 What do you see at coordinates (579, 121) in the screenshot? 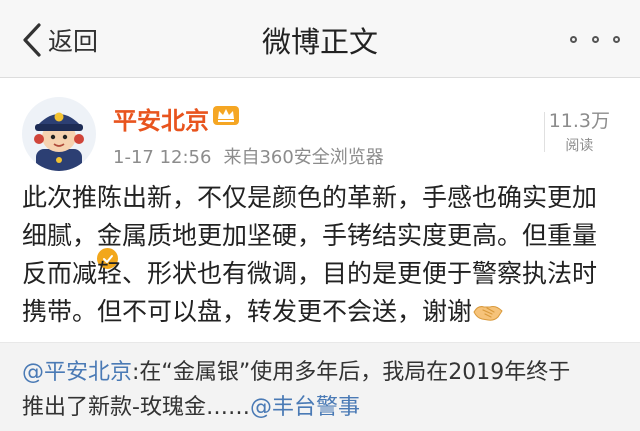
I see `read-count-value: 11.3万` at bounding box center [579, 121].